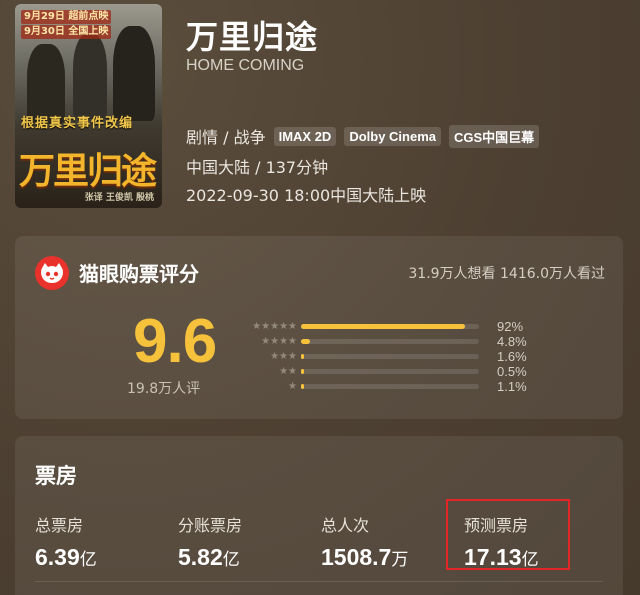 The width and height of the screenshot is (640, 595). I want to click on stat-value: 6.39亿, so click(66, 557).